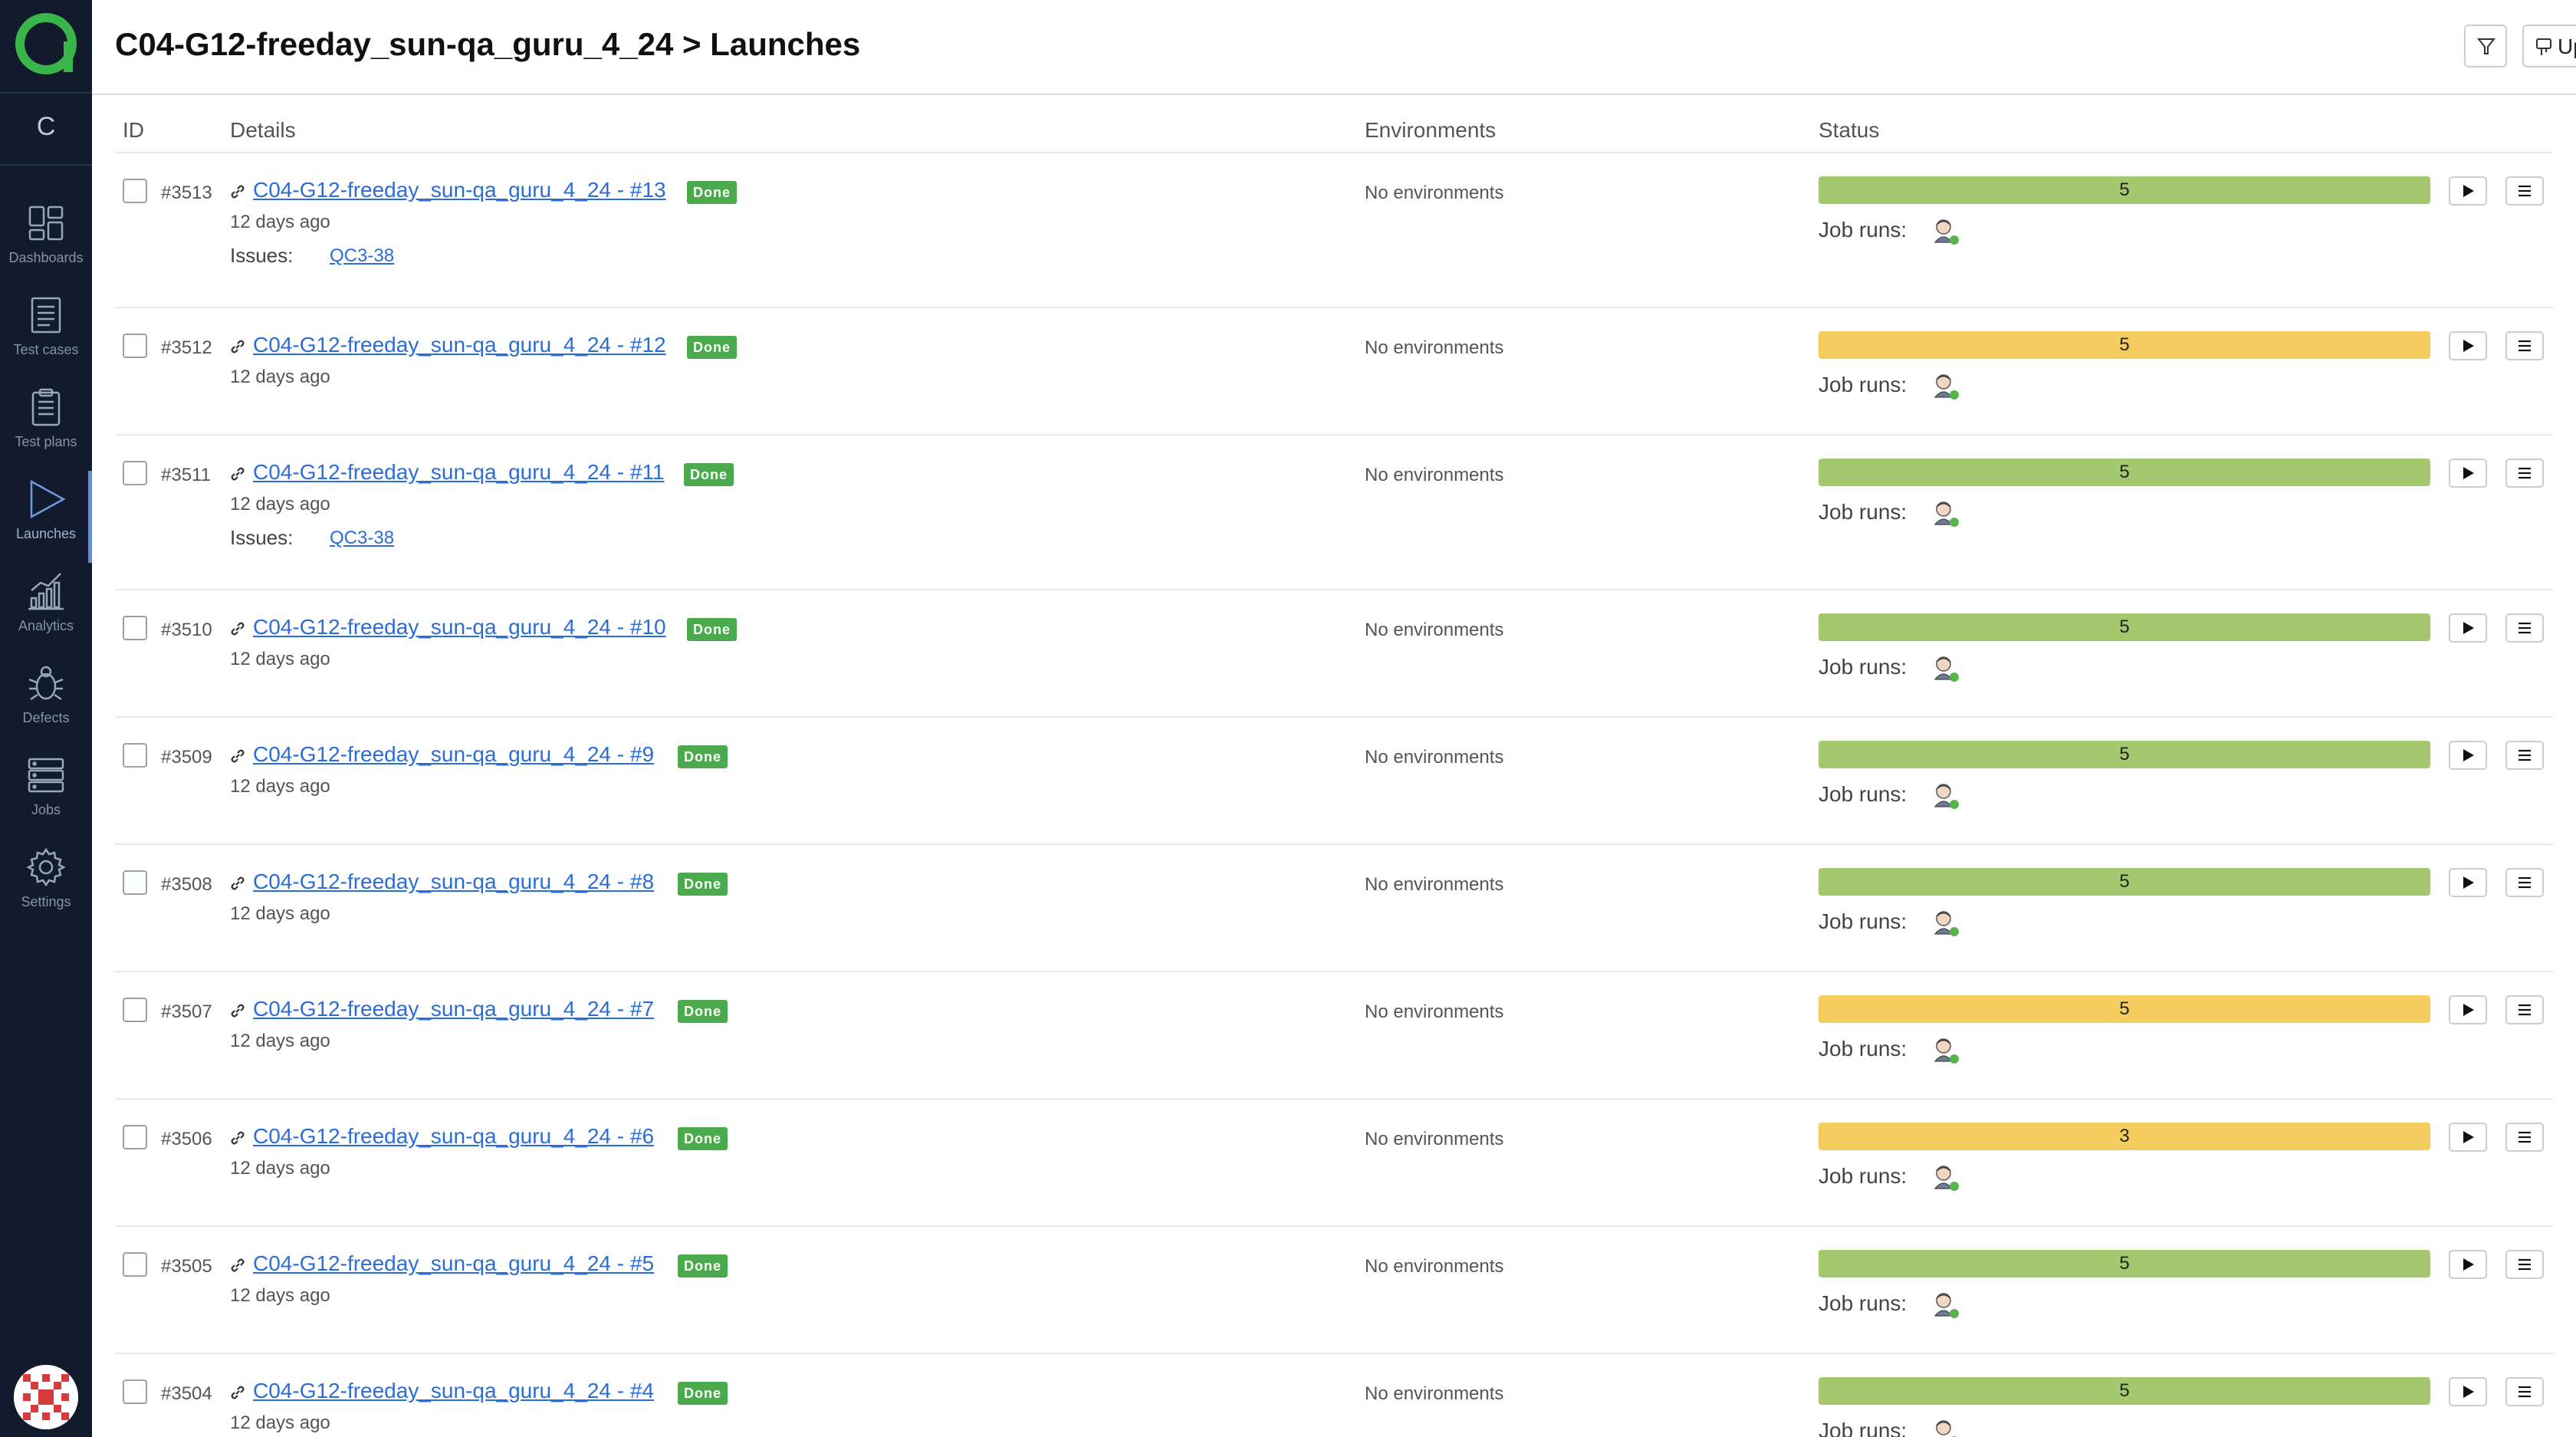 The image size is (2576, 1437). I want to click on column-header-environments: Environments, so click(1430, 130).